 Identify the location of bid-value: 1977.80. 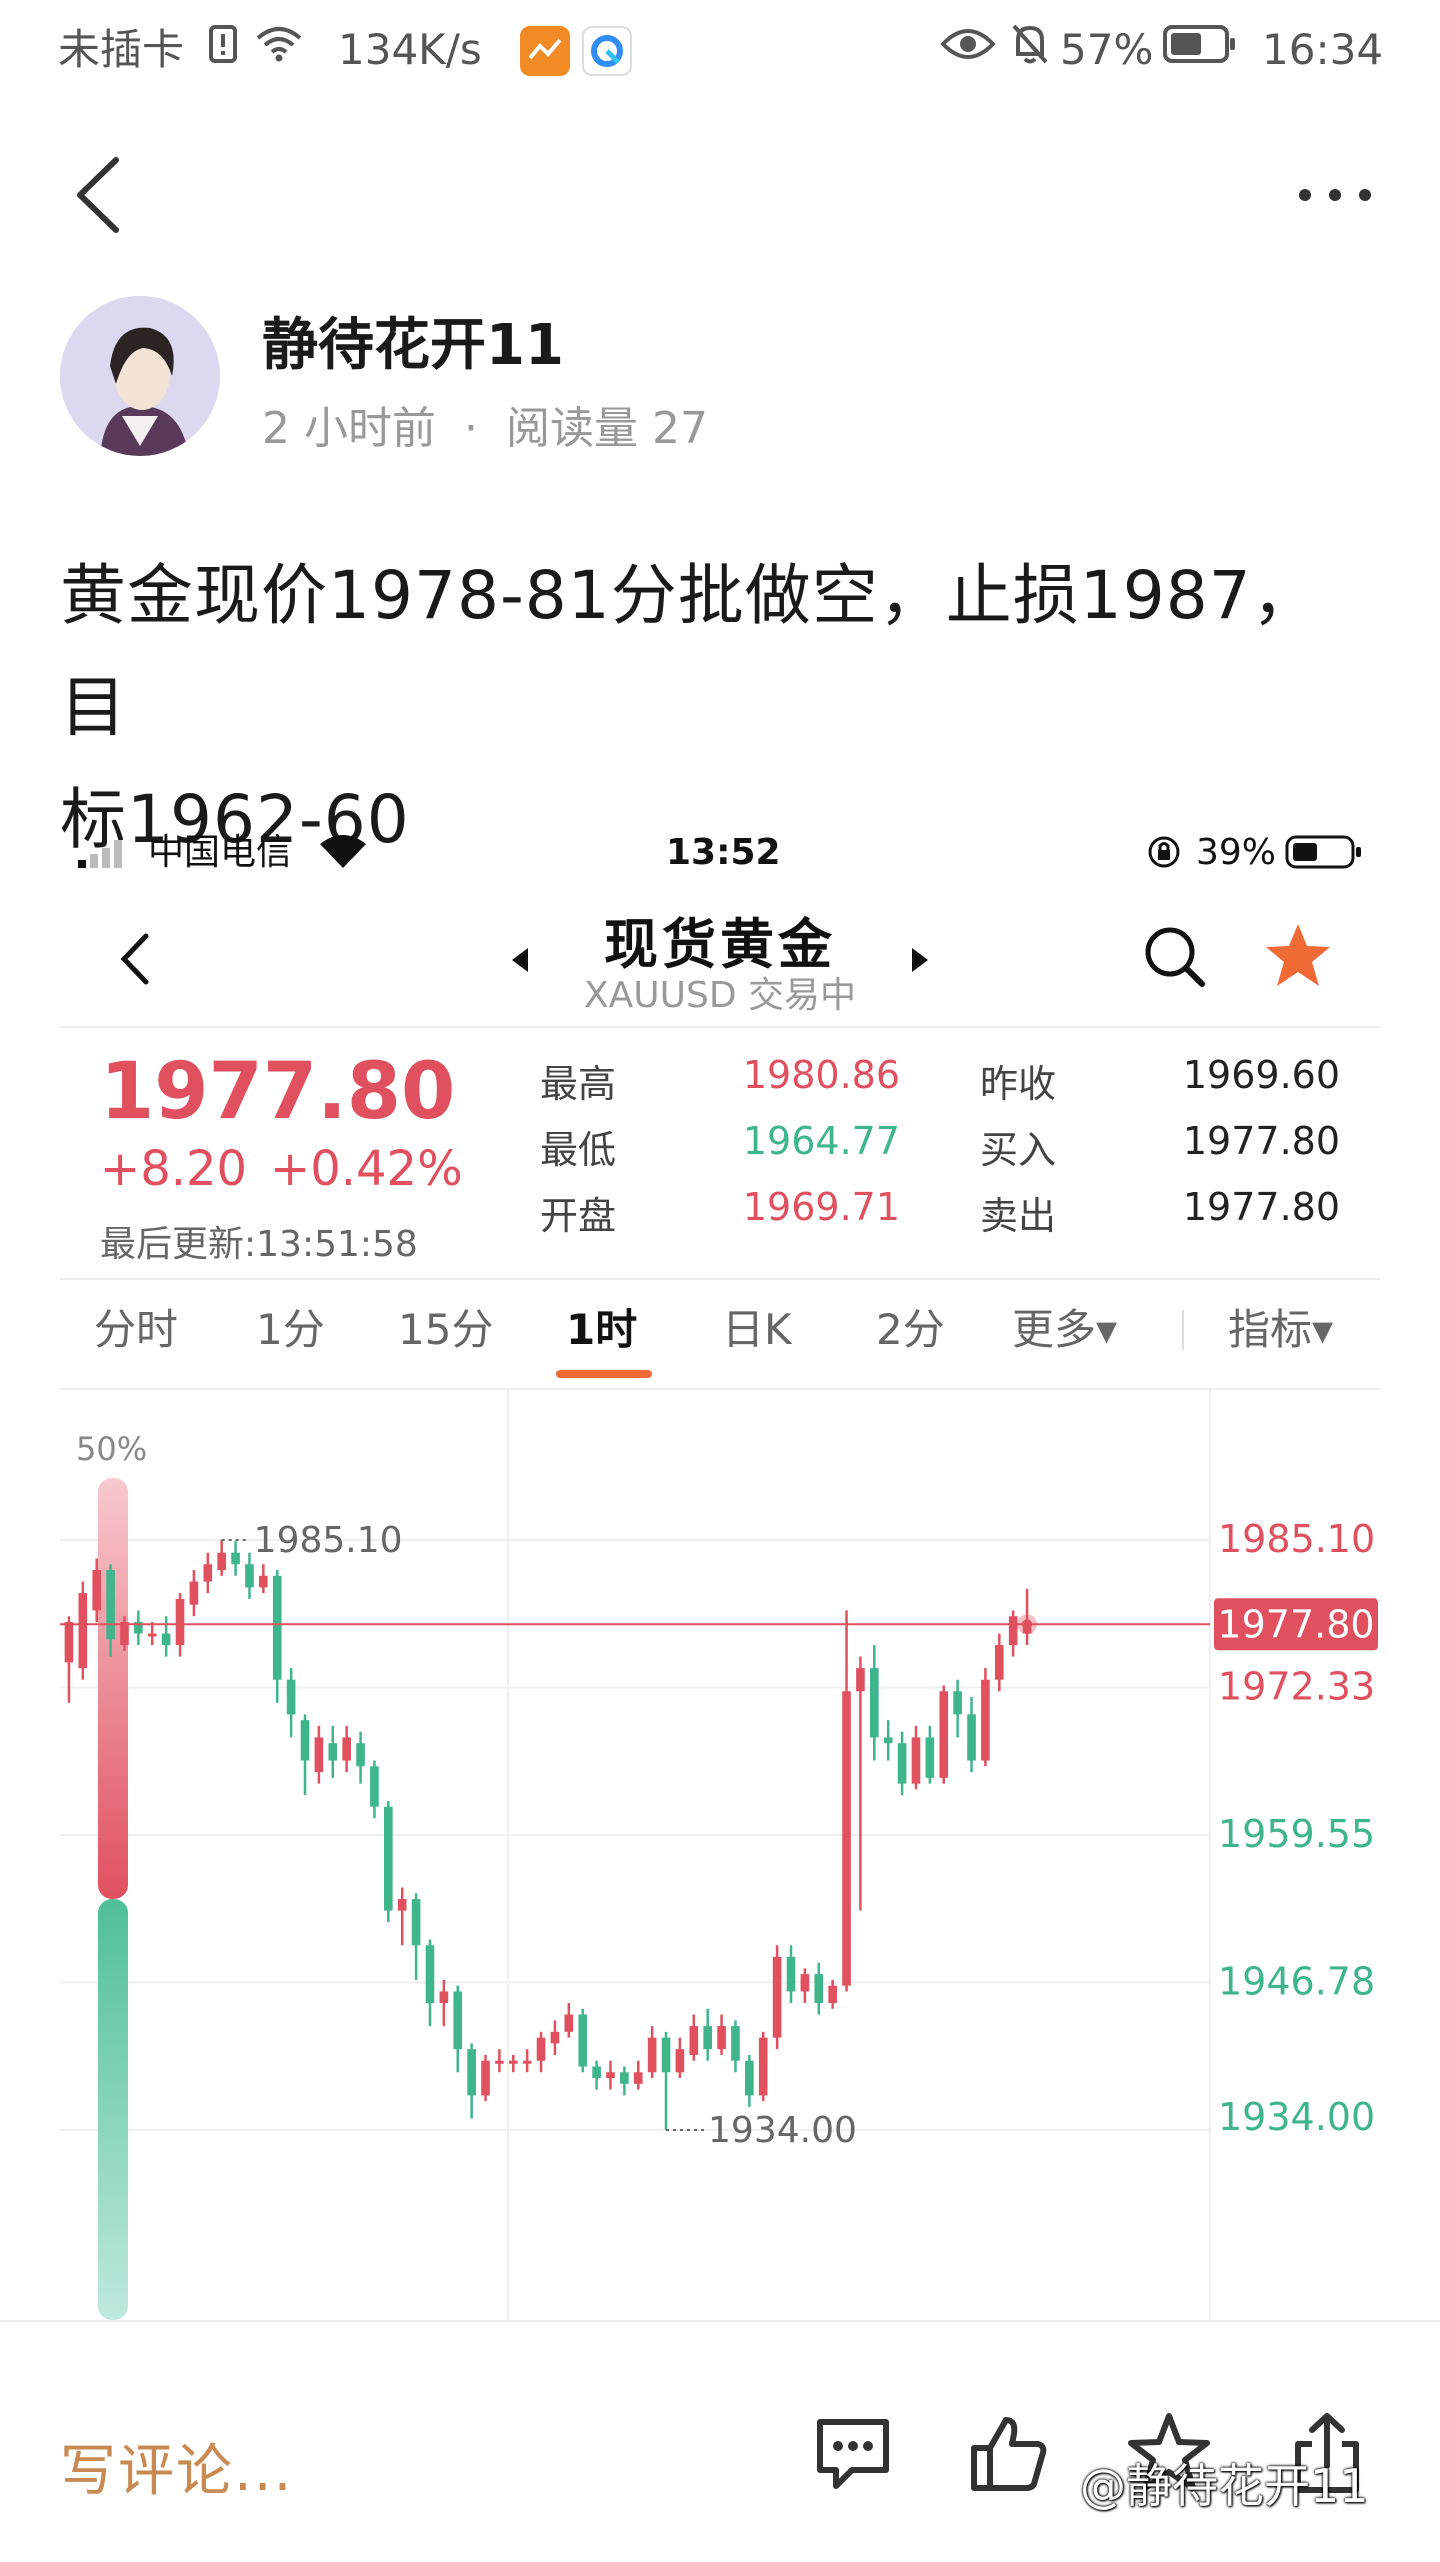
(1261, 1141).